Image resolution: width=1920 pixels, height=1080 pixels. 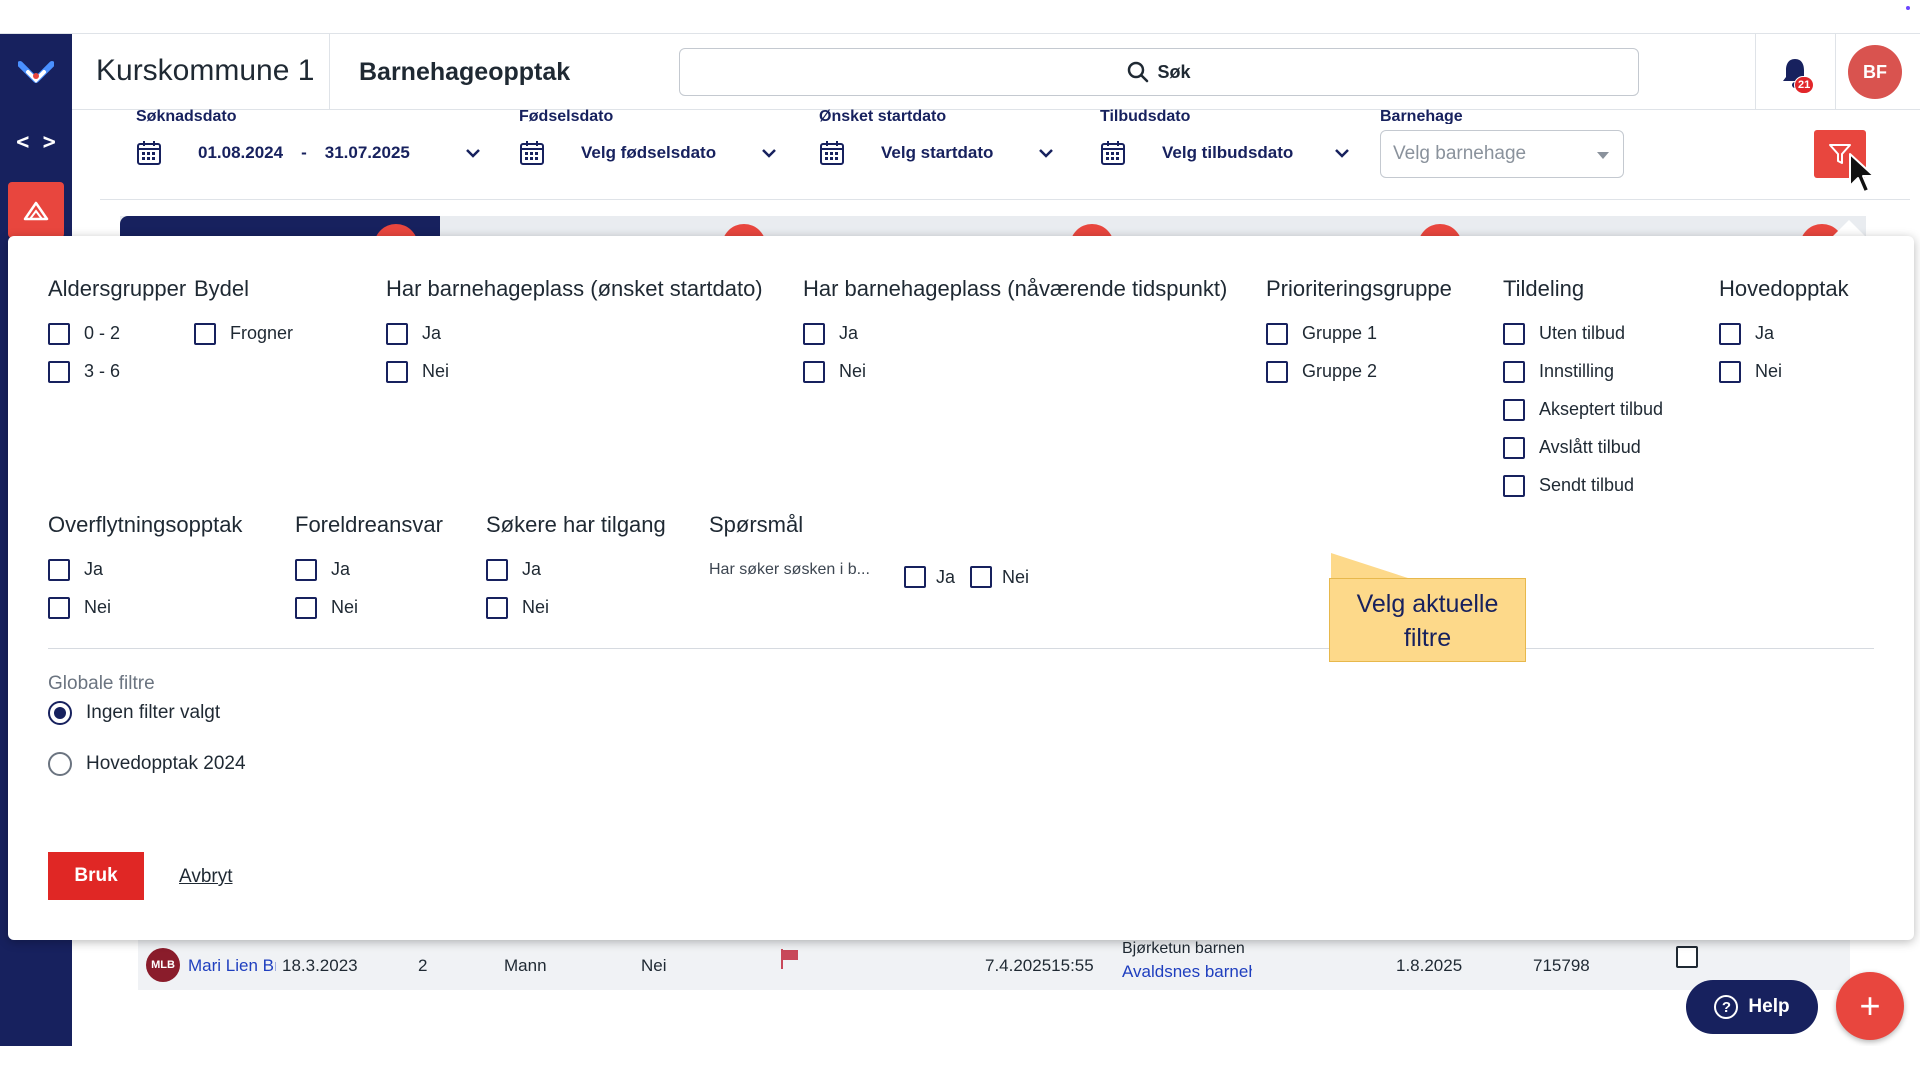 What do you see at coordinates (789, 959) in the screenshot?
I see `flag-icon` at bounding box center [789, 959].